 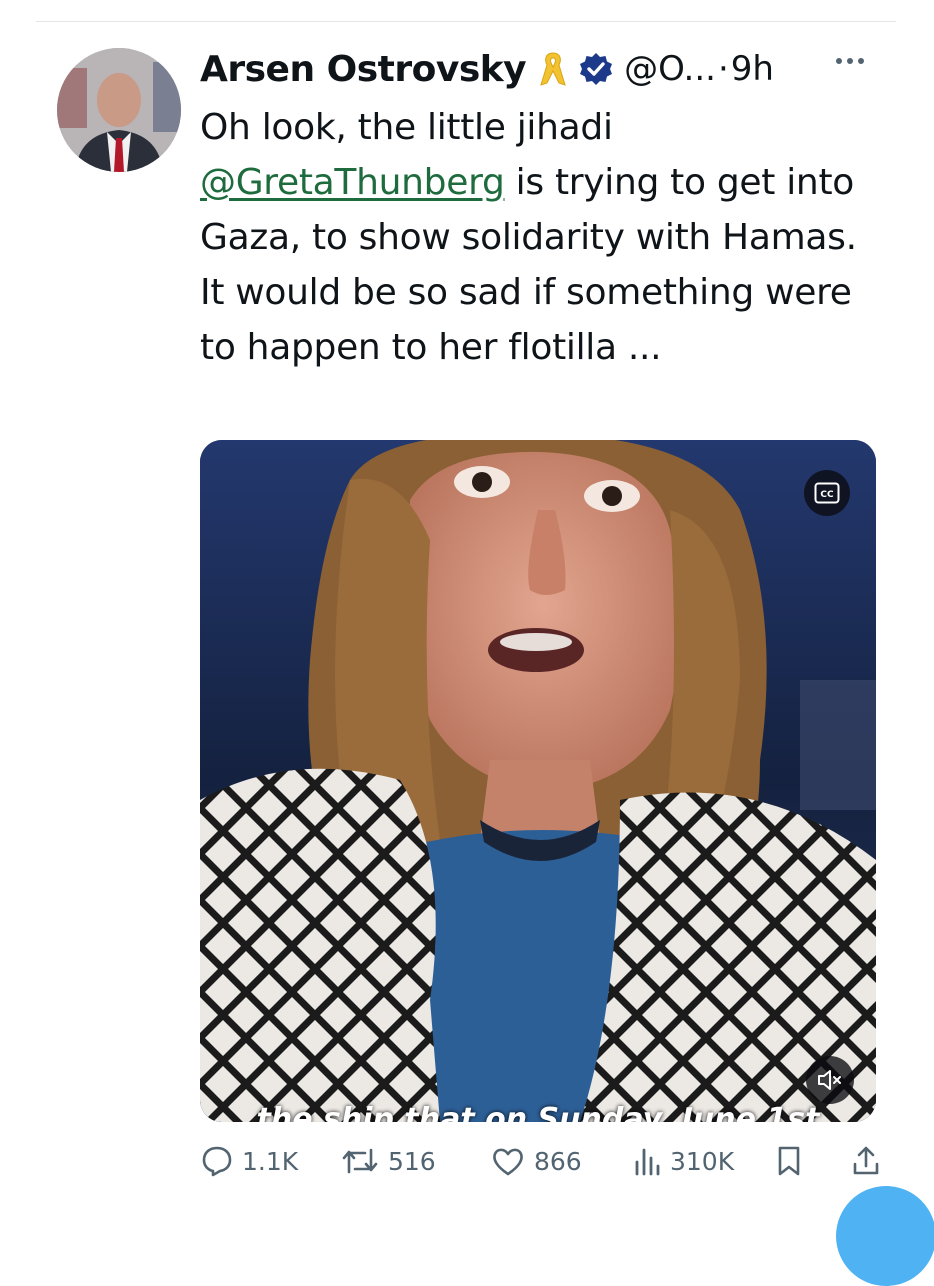 What do you see at coordinates (412, 1161) in the screenshot?
I see `retweet-count: 516` at bounding box center [412, 1161].